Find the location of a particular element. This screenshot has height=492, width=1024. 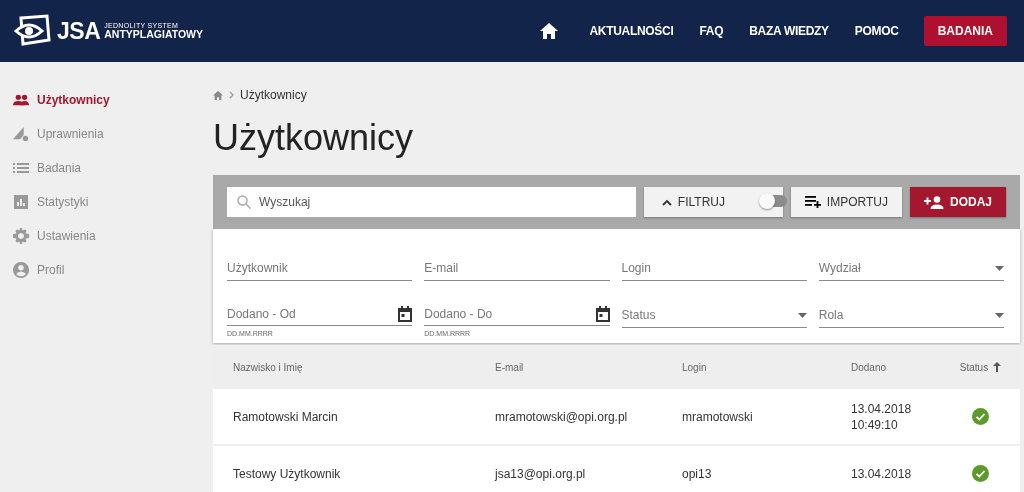

table-cell-text: mramotowski@opi.org.pl is located at coordinates (561, 416).